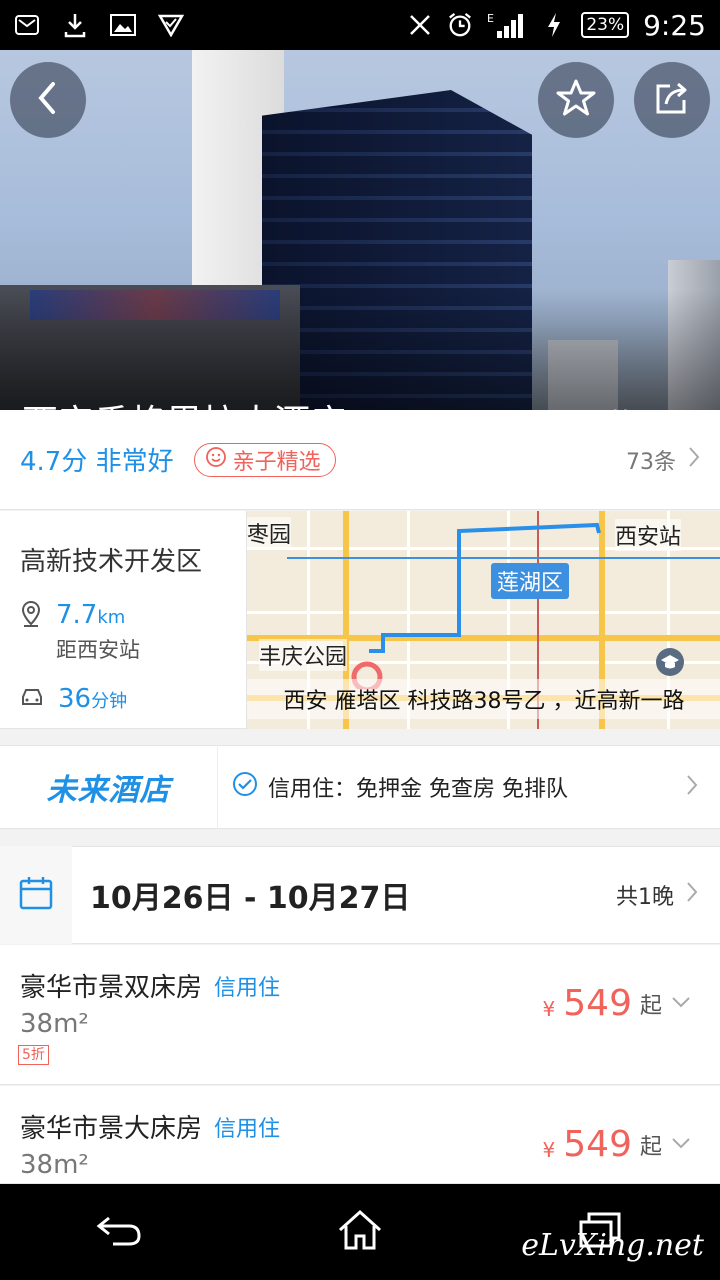 This screenshot has width=720, height=1280. I want to click on map-label-topleft: 枣园, so click(269, 533).